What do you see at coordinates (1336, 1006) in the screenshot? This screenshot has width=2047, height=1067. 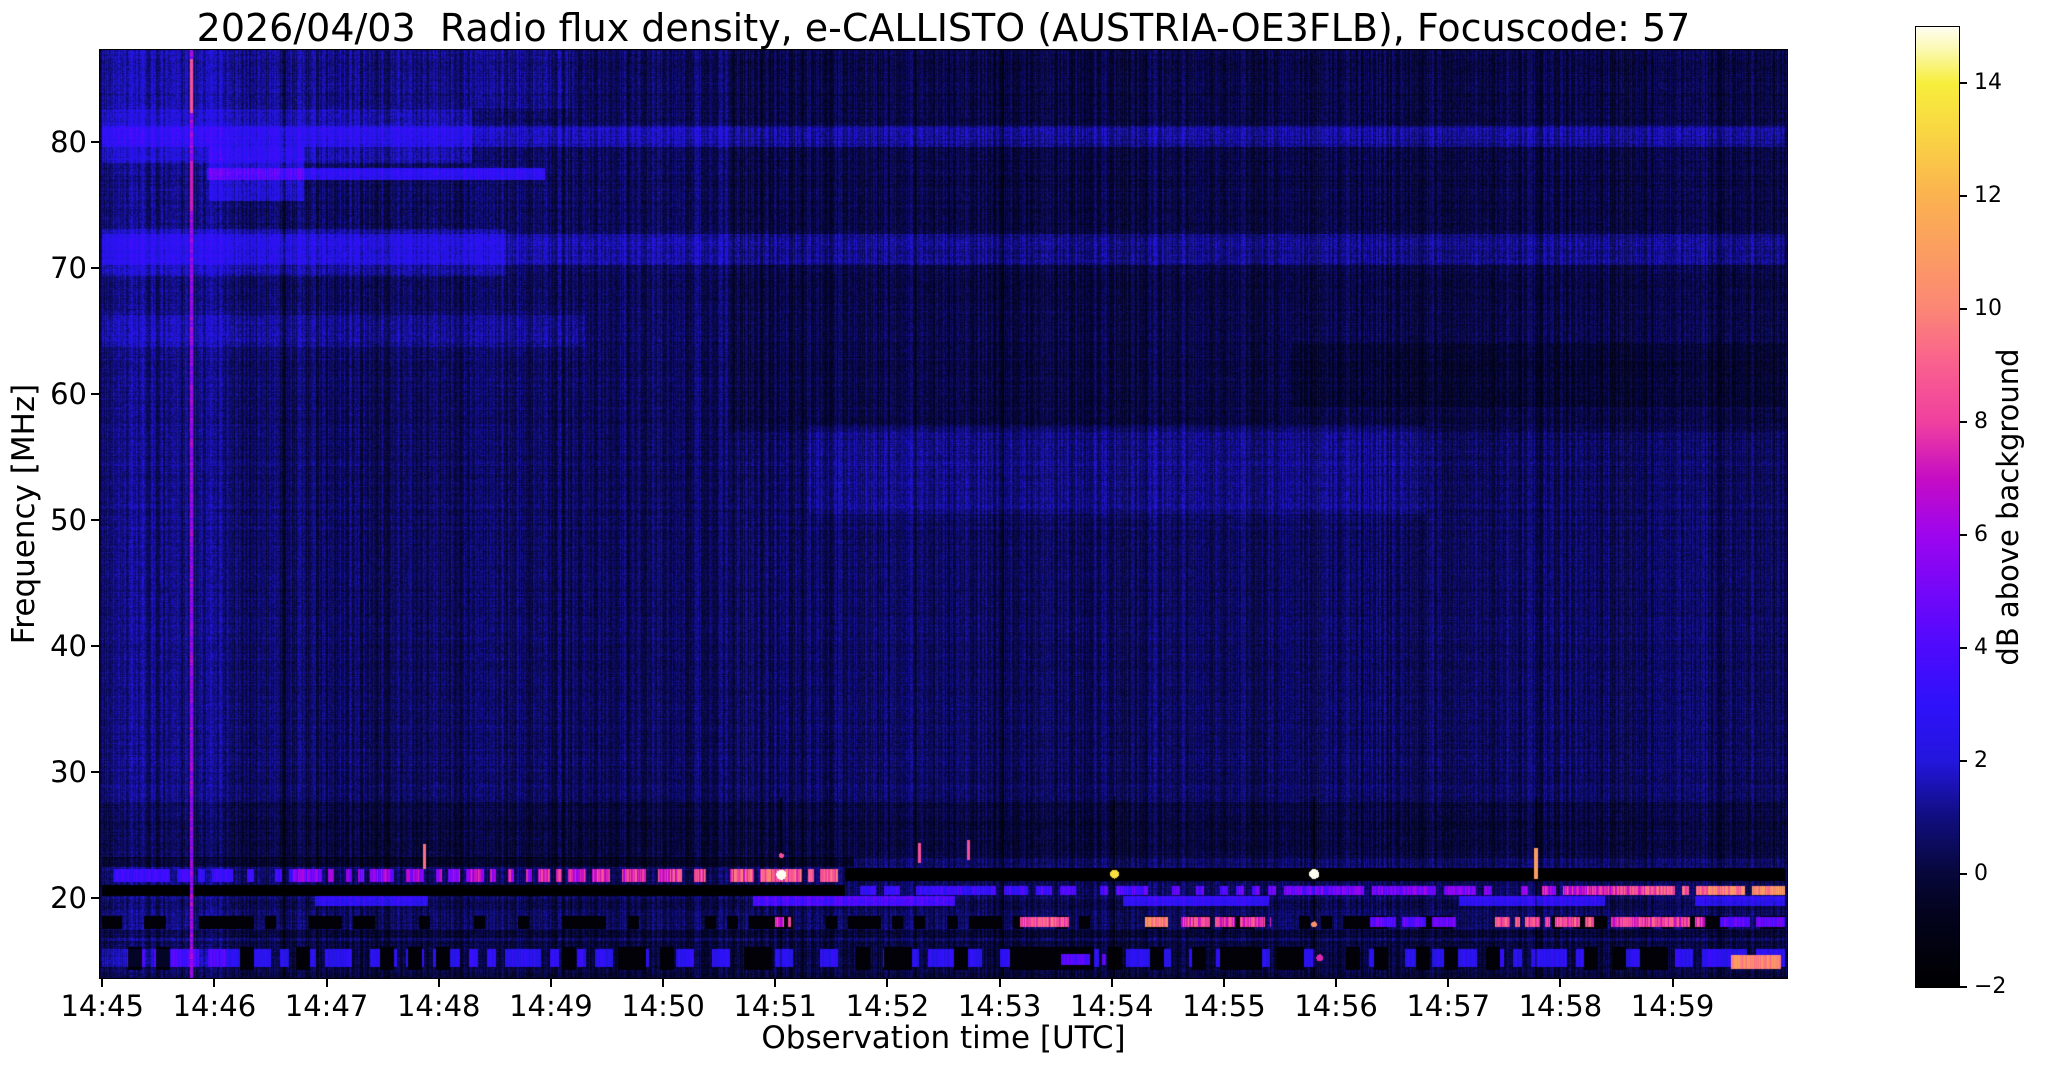 I see `x-tick-label: 14:56` at bounding box center [1336, 1006].